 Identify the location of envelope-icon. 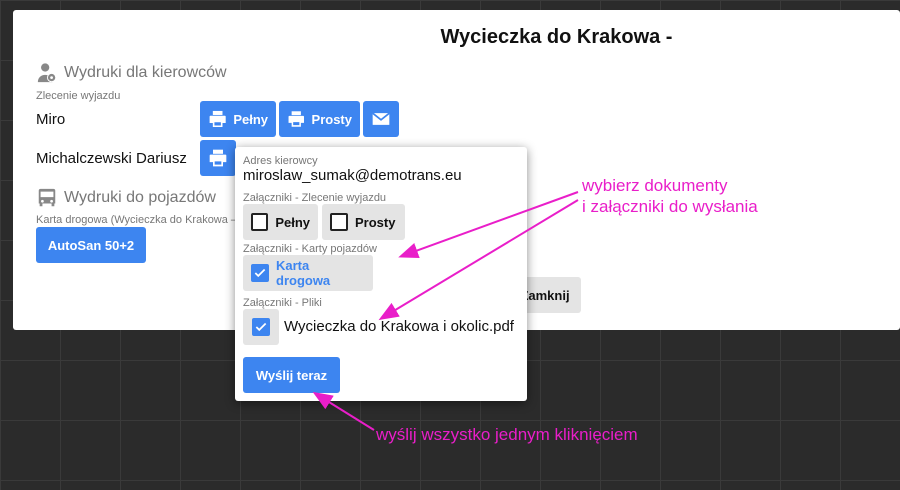
(381, 118).